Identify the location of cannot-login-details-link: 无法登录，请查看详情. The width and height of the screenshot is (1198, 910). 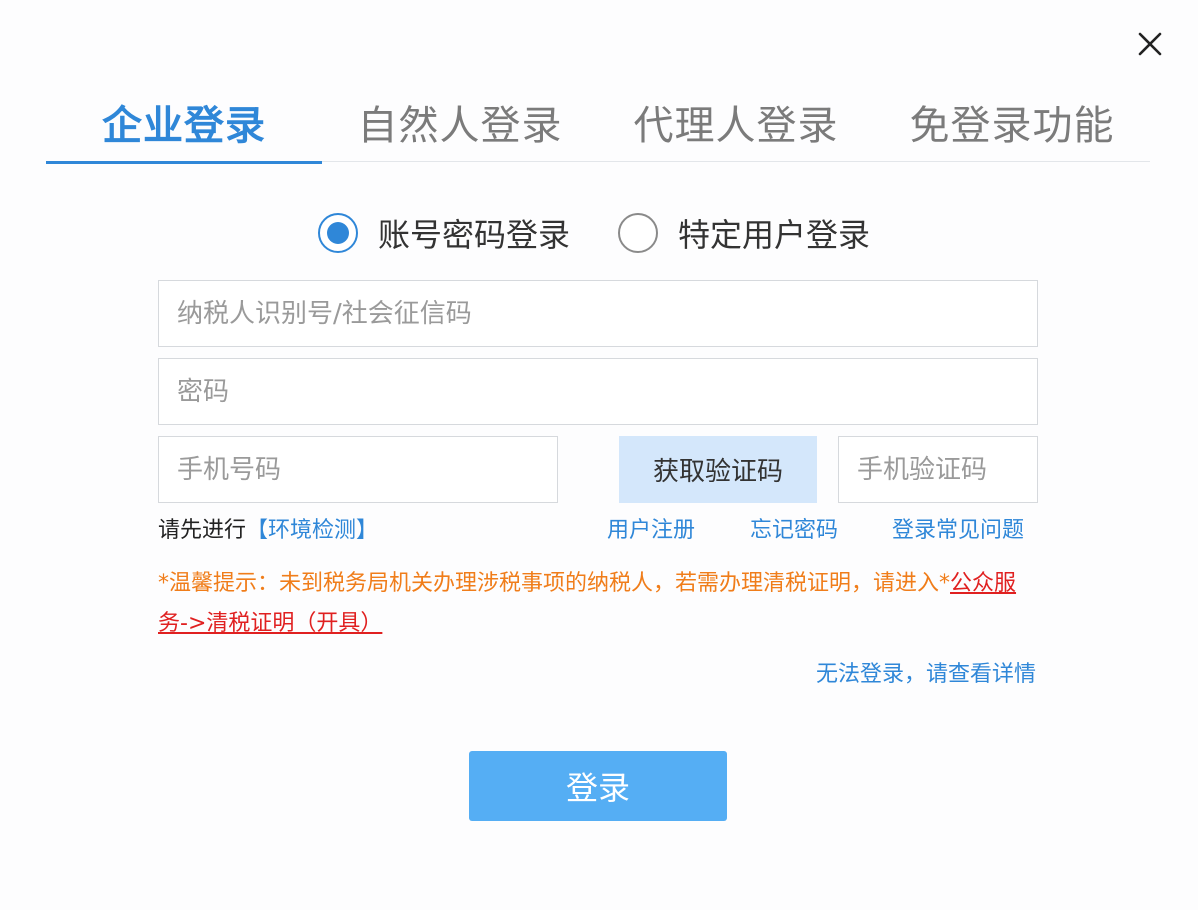
(926, 672).